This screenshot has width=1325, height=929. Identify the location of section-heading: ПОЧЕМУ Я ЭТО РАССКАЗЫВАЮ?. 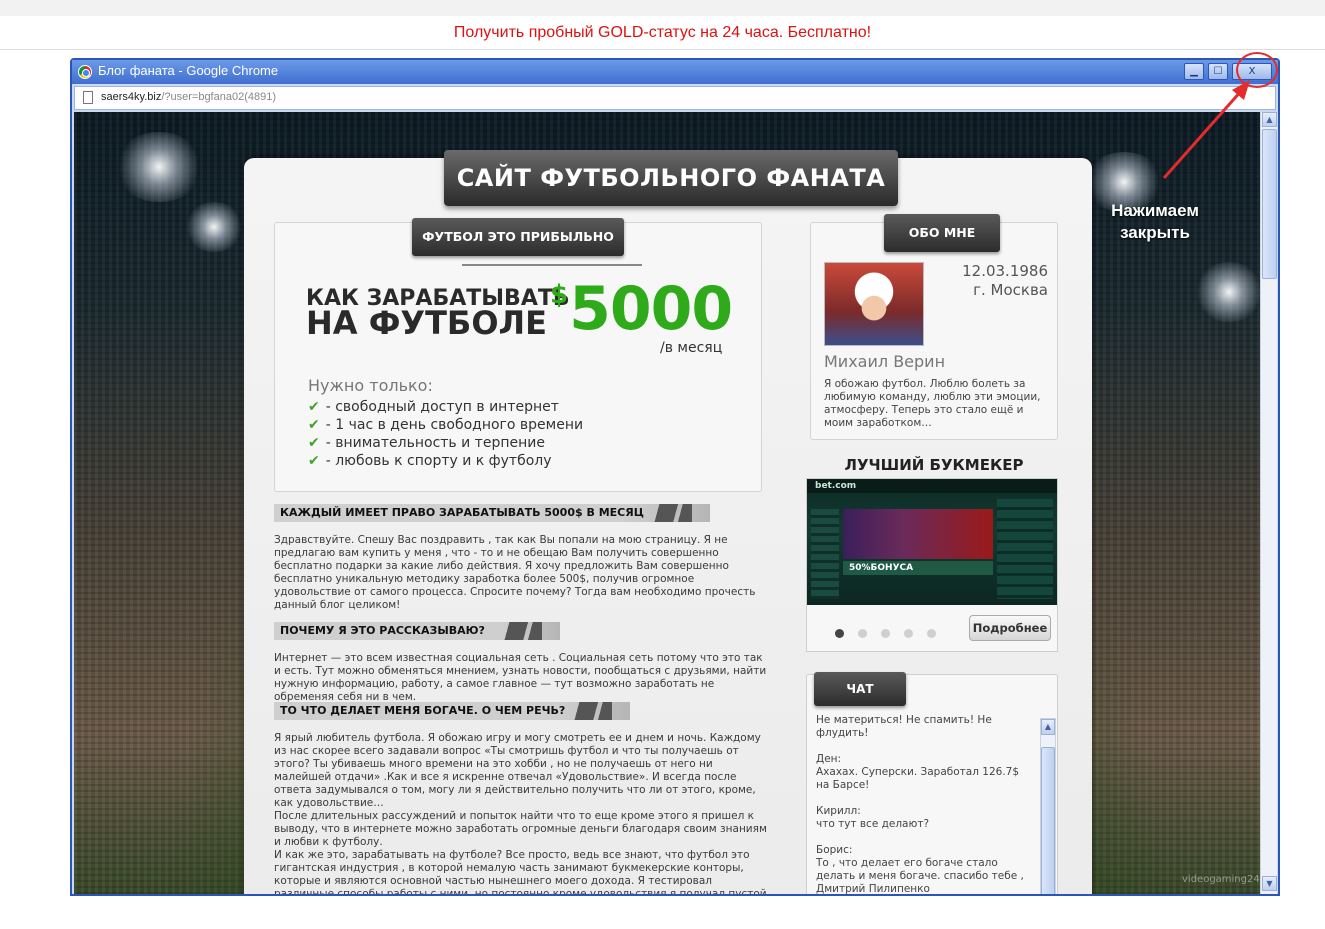
(417, 631).